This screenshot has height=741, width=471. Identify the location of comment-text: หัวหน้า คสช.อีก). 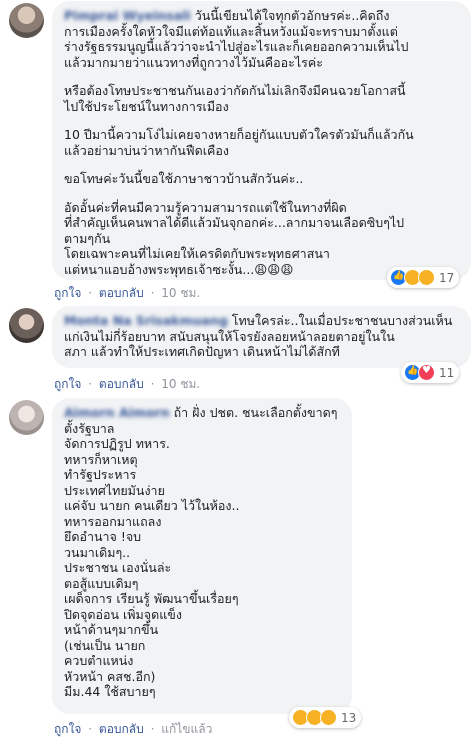
(110, 676).